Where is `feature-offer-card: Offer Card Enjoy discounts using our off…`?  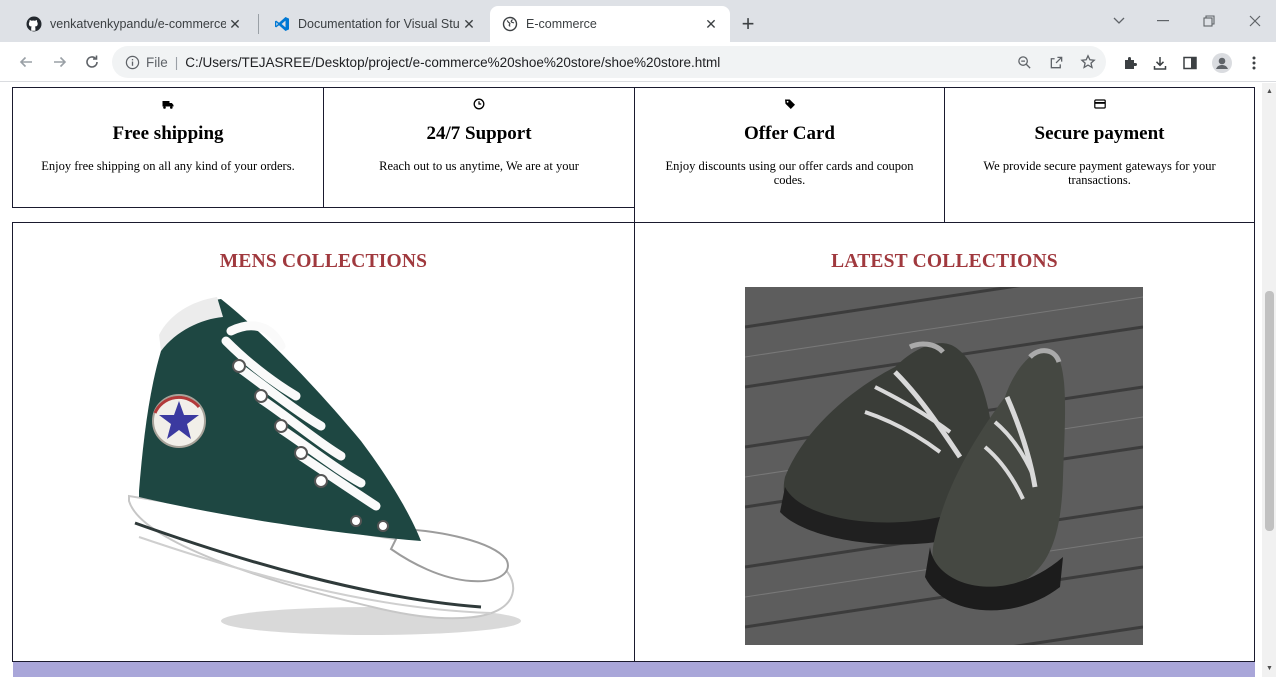 feature-offer-card: Offer Card Enjoy discounts using our off… is located at coordinates (789, 155).